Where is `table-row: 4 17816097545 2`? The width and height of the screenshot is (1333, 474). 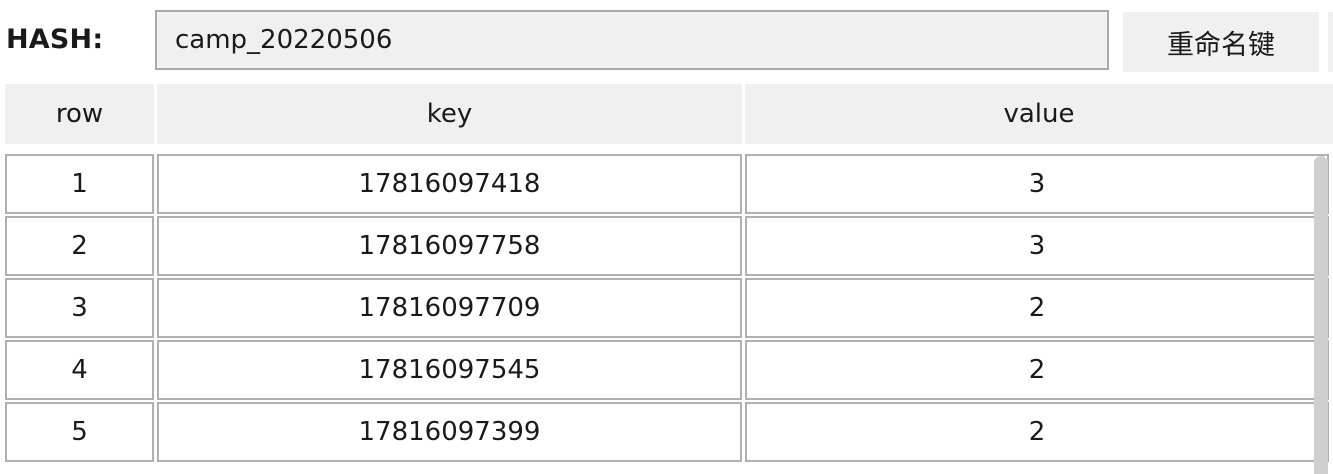
table-row: 4 17816097545 2 is located at coordinates (666, 370).